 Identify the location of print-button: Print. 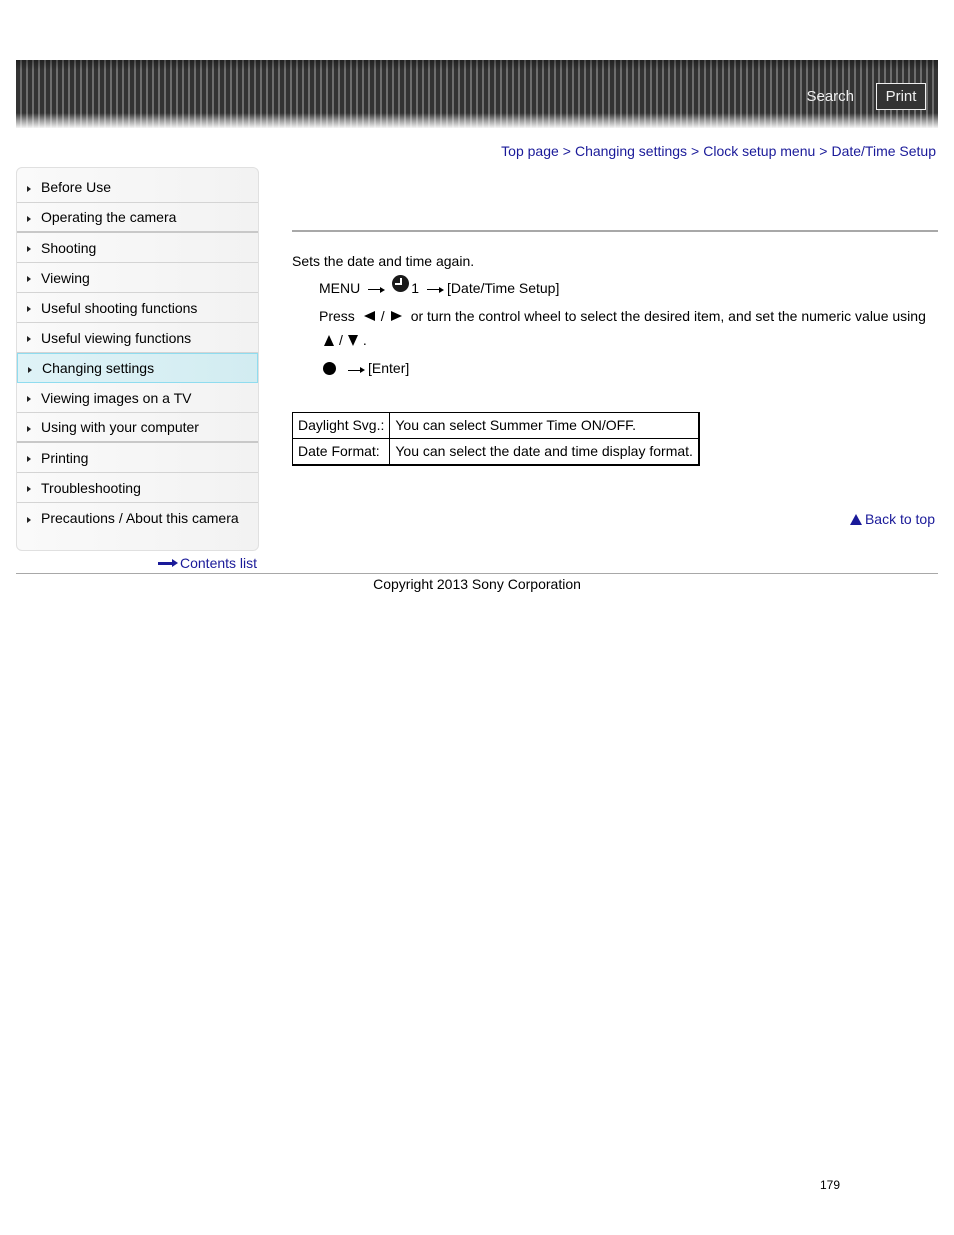
(901, 96).